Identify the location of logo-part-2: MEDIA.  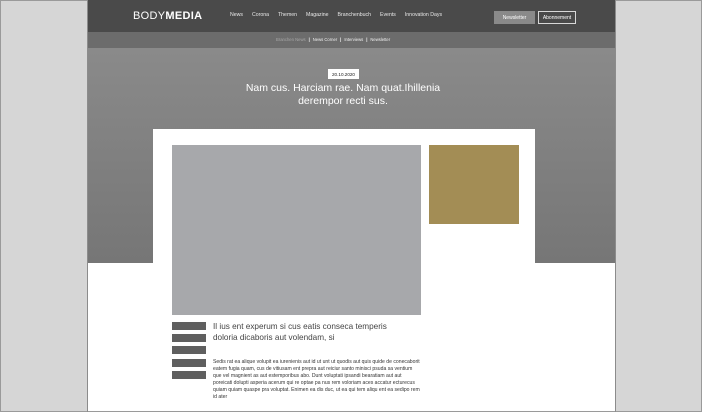
(184, 16).